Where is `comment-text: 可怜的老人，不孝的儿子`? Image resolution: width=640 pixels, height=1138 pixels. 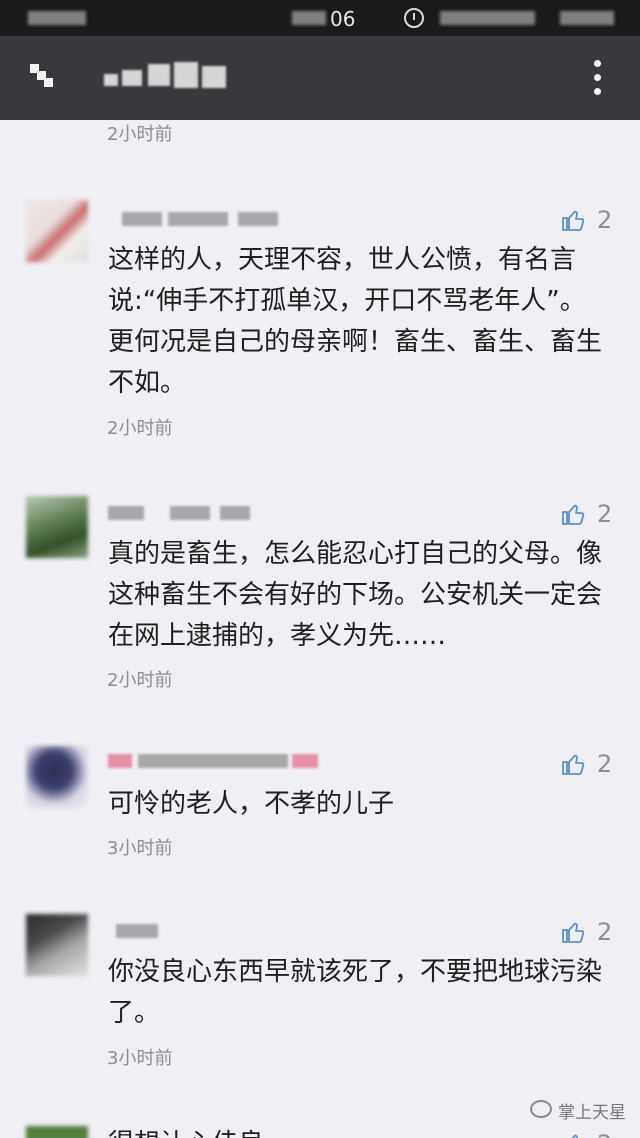
comment-text: 可怜的老人，不孝的儿子 is located at coordinates (251, 804).